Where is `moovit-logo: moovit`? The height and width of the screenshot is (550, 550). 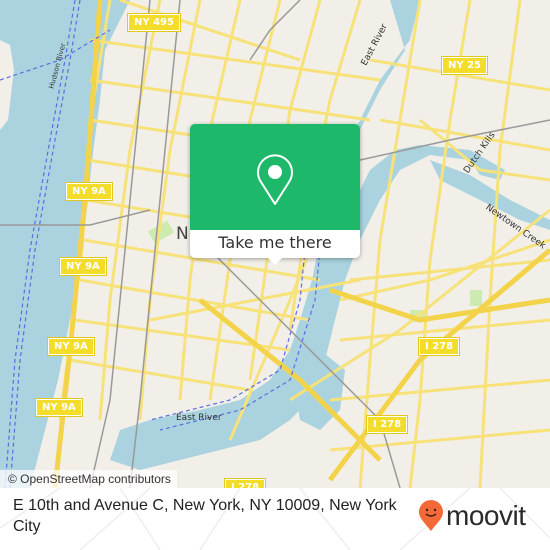 moovit-logo: moovit is located at coordinates (472, 516).